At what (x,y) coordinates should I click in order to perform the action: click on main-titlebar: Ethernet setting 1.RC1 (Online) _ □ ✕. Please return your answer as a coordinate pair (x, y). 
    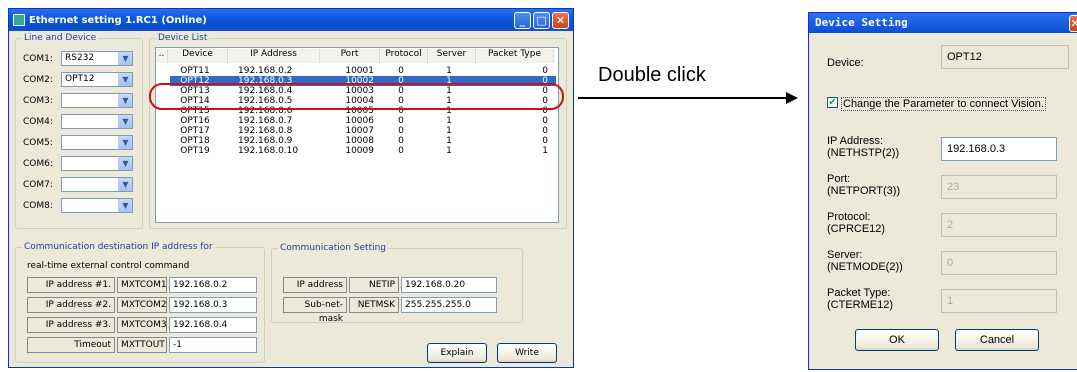
    Looking at the image, I should click on (291, 20).